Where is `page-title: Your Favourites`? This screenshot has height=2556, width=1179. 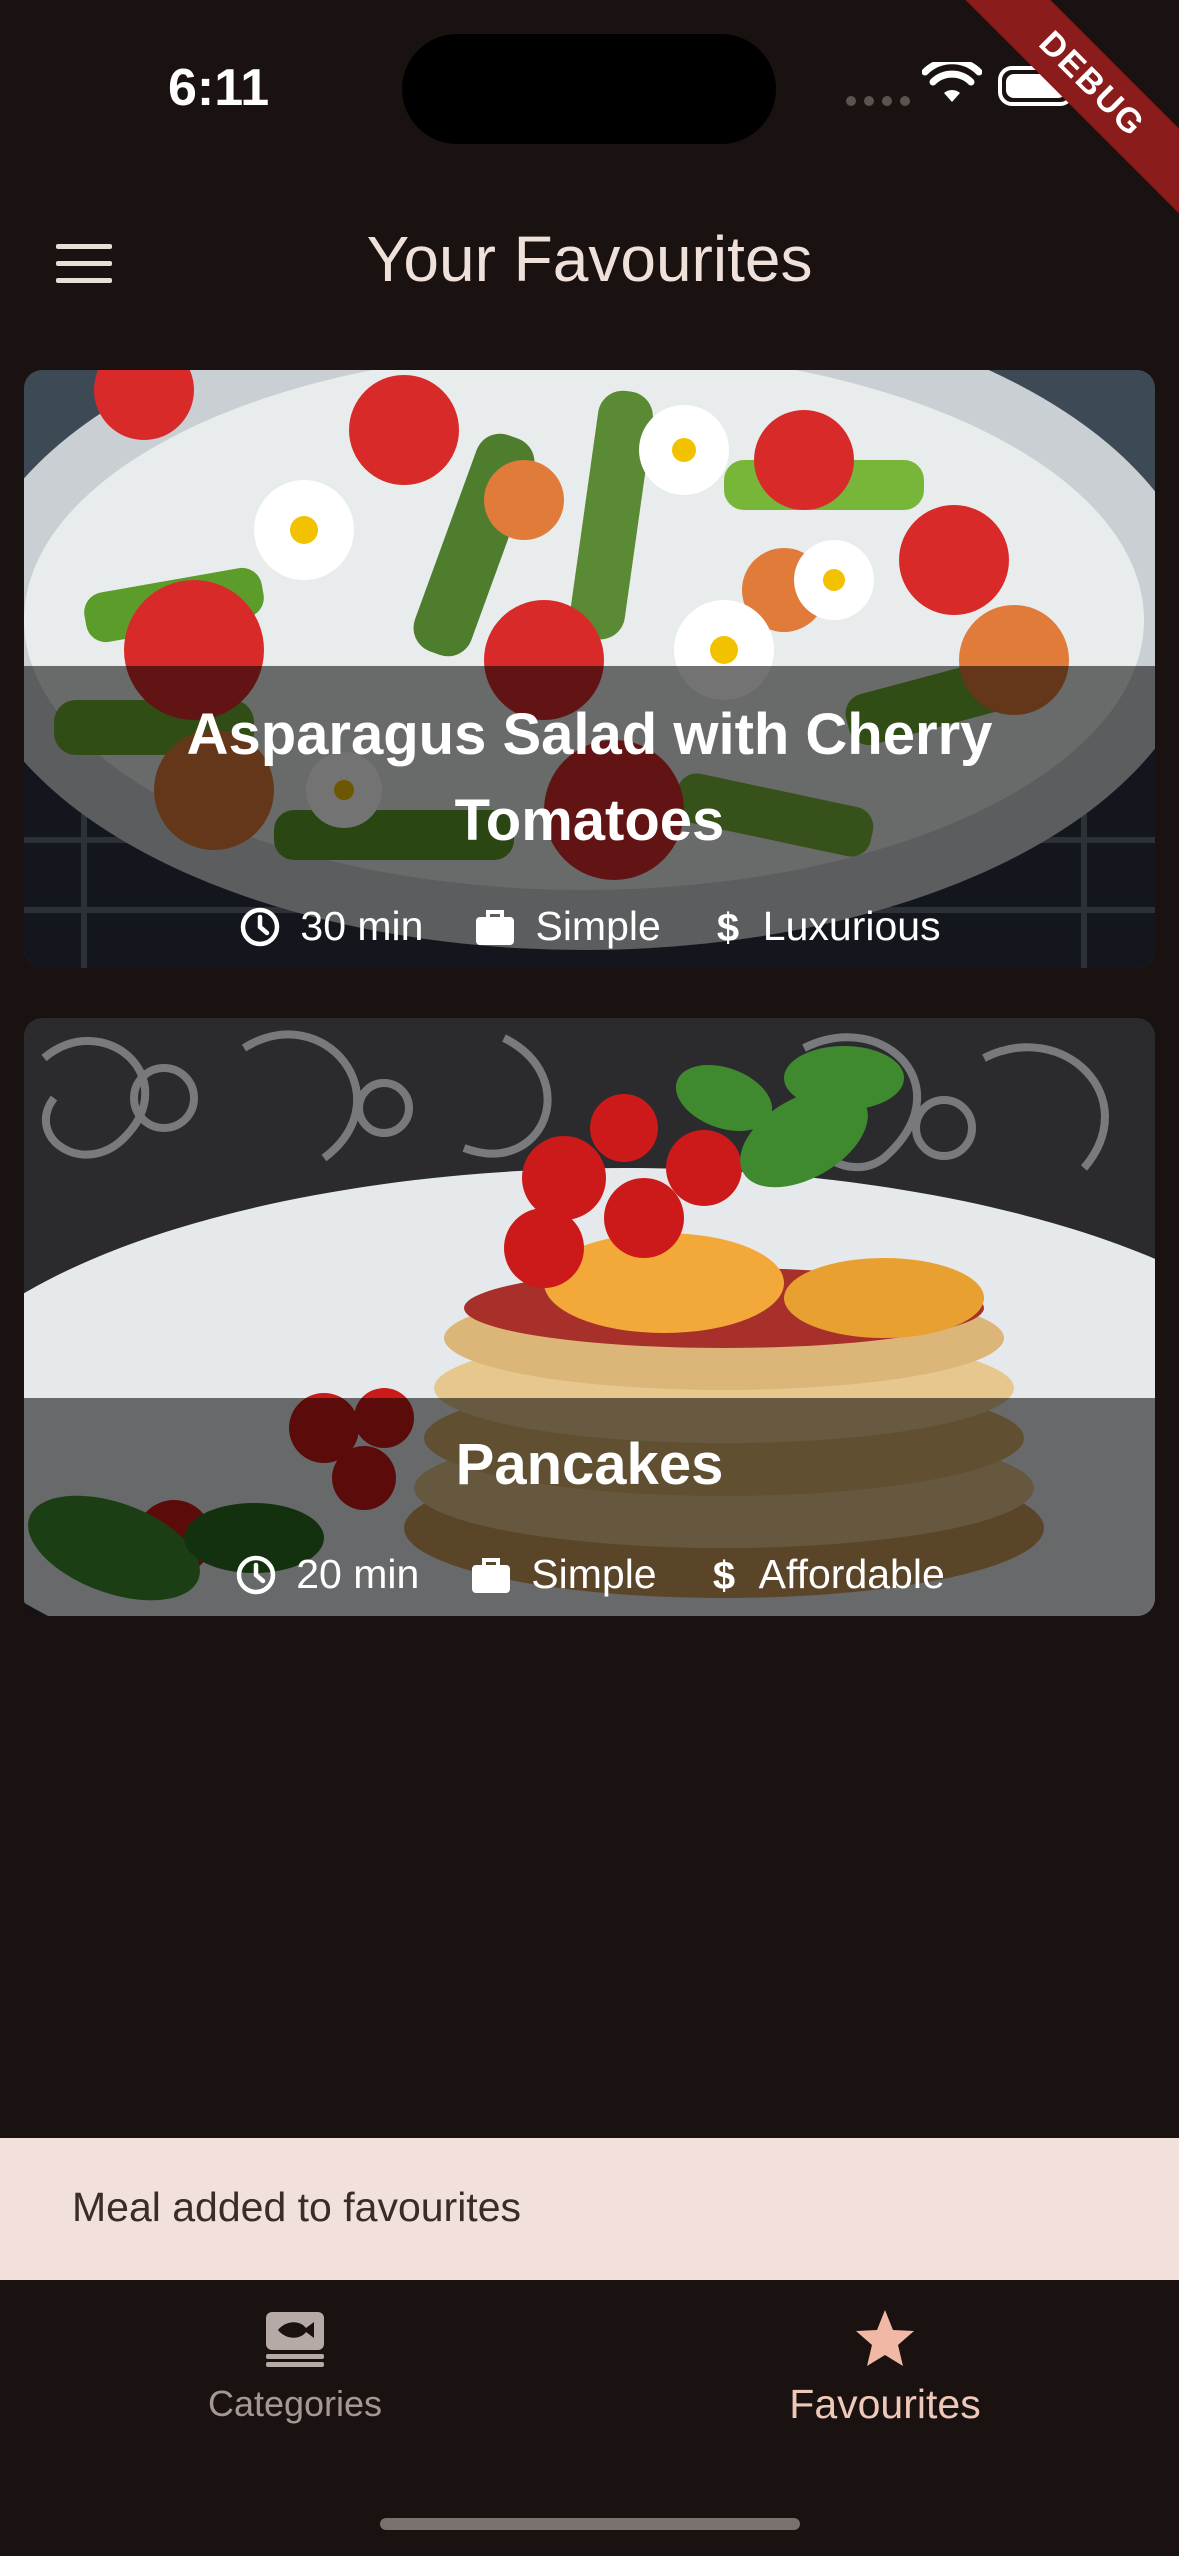
page-title: Your Favourites is located at coordinates (589, 259).